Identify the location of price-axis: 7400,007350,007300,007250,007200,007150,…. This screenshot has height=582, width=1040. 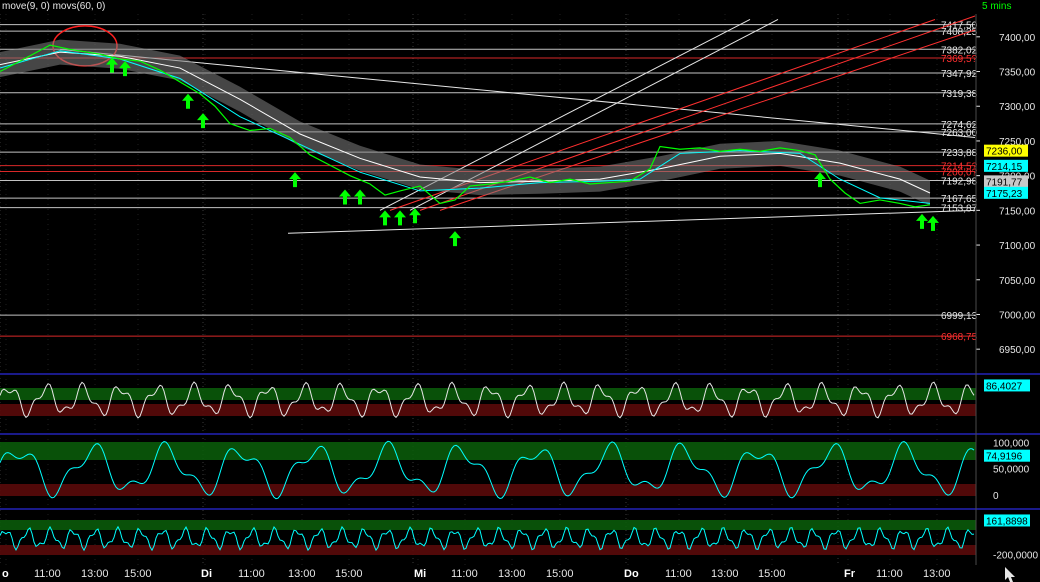
(1006, 289).